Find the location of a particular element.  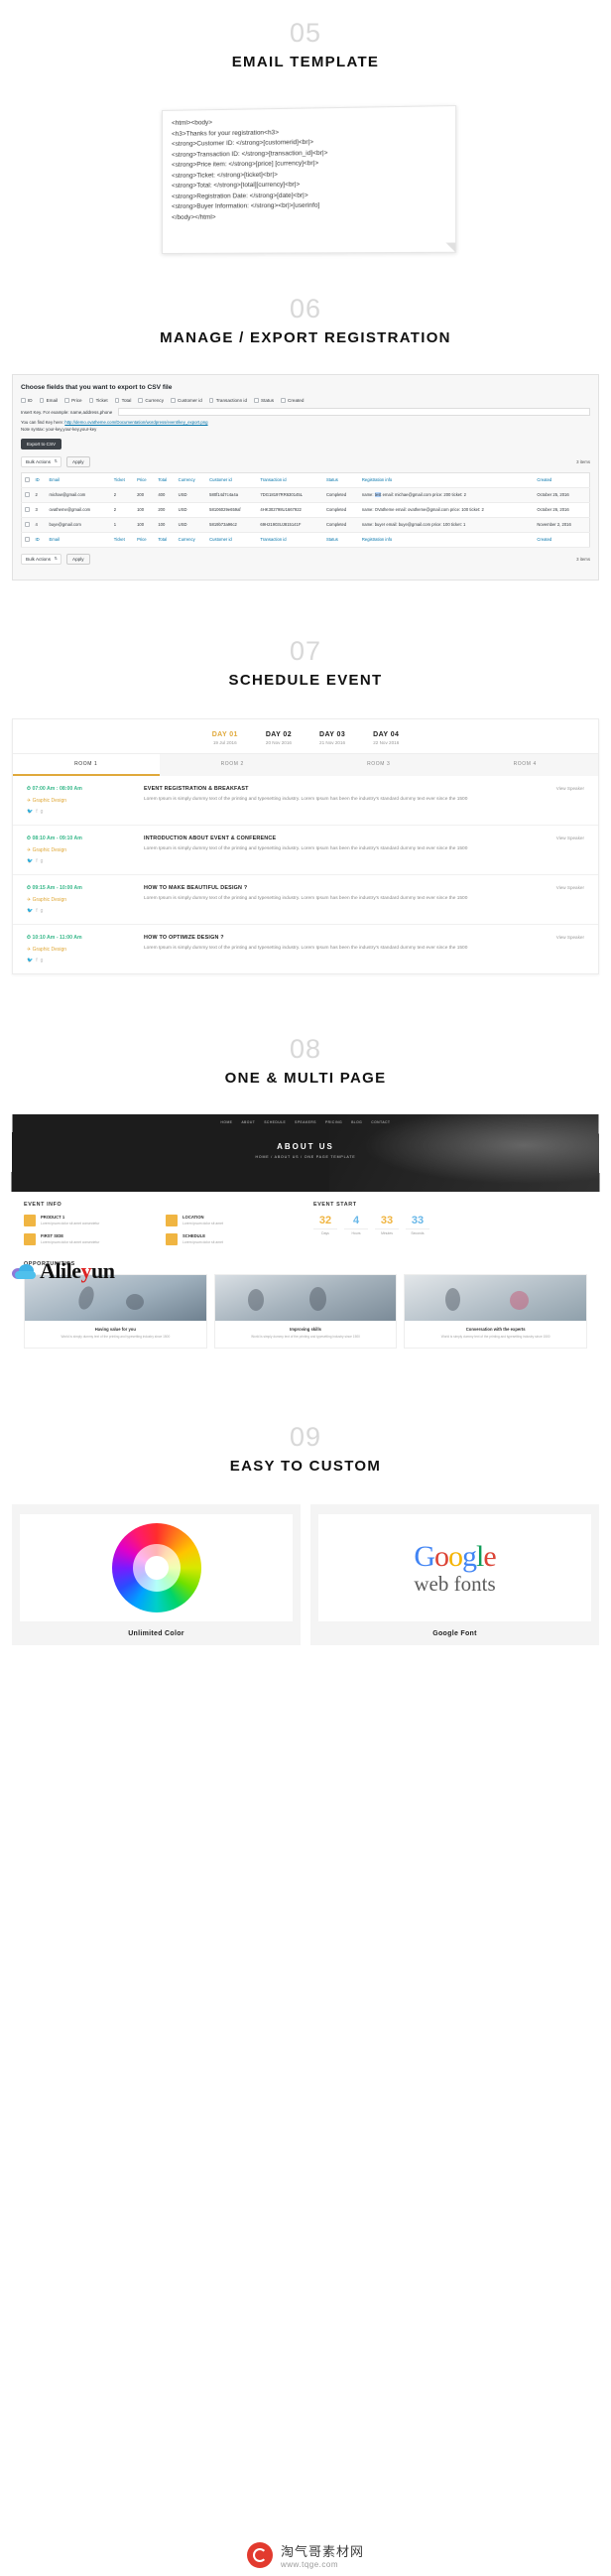

foot-col-id: ID is located at coordinates (39, 541).